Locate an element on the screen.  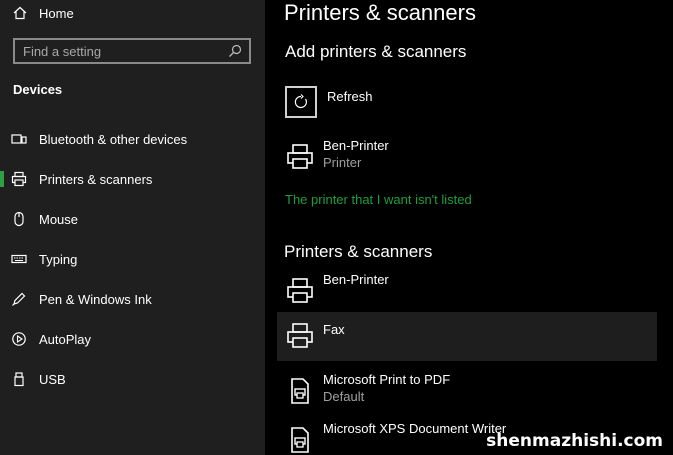
sidebar-item-autoplay: AutoPlay is located at coordinates (132, 339).